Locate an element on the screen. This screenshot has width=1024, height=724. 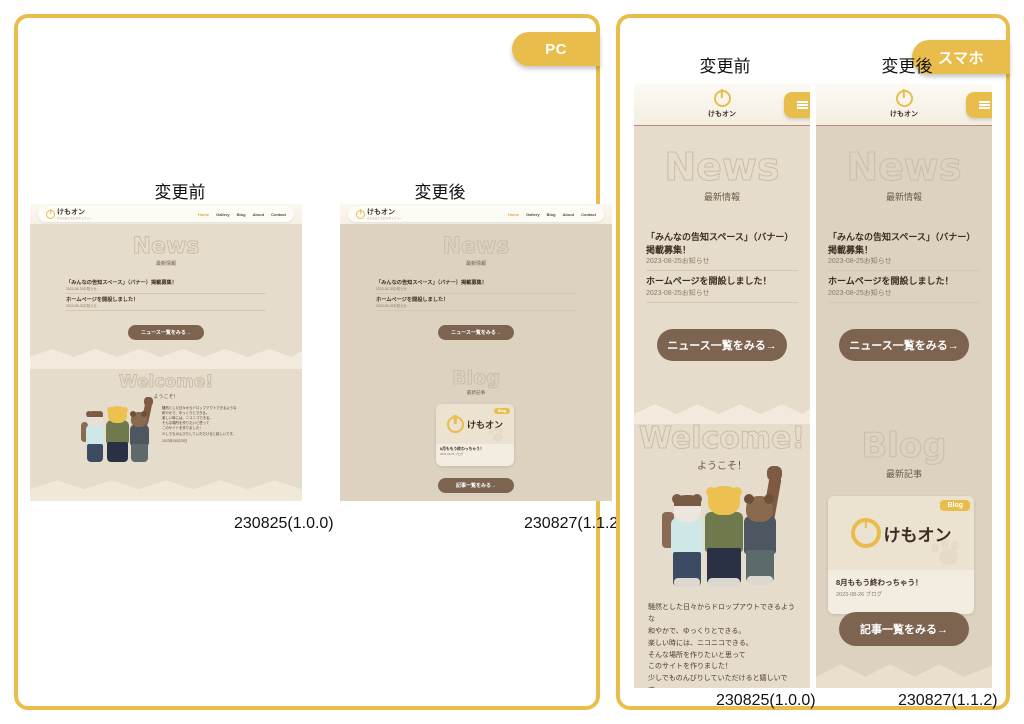
logo-subtext: けものおともだちギャラリー is located at coordinates (74, 218).